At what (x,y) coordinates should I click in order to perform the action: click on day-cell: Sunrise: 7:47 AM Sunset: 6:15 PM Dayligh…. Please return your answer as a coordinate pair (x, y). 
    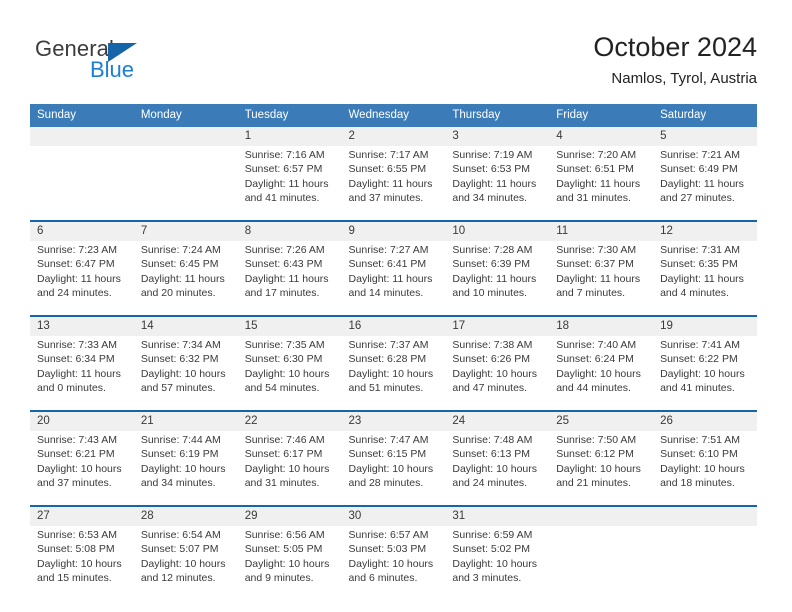
    Looking at the image, I should click on (393, 468).